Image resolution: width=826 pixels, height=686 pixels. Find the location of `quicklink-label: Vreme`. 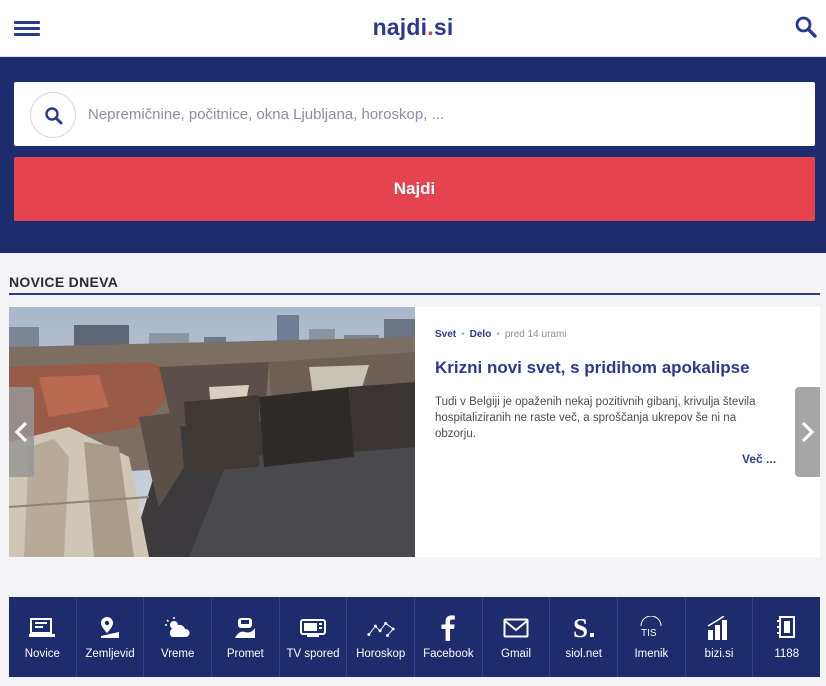

quicklink-label: Vreme is located at coordinates (177, 654).